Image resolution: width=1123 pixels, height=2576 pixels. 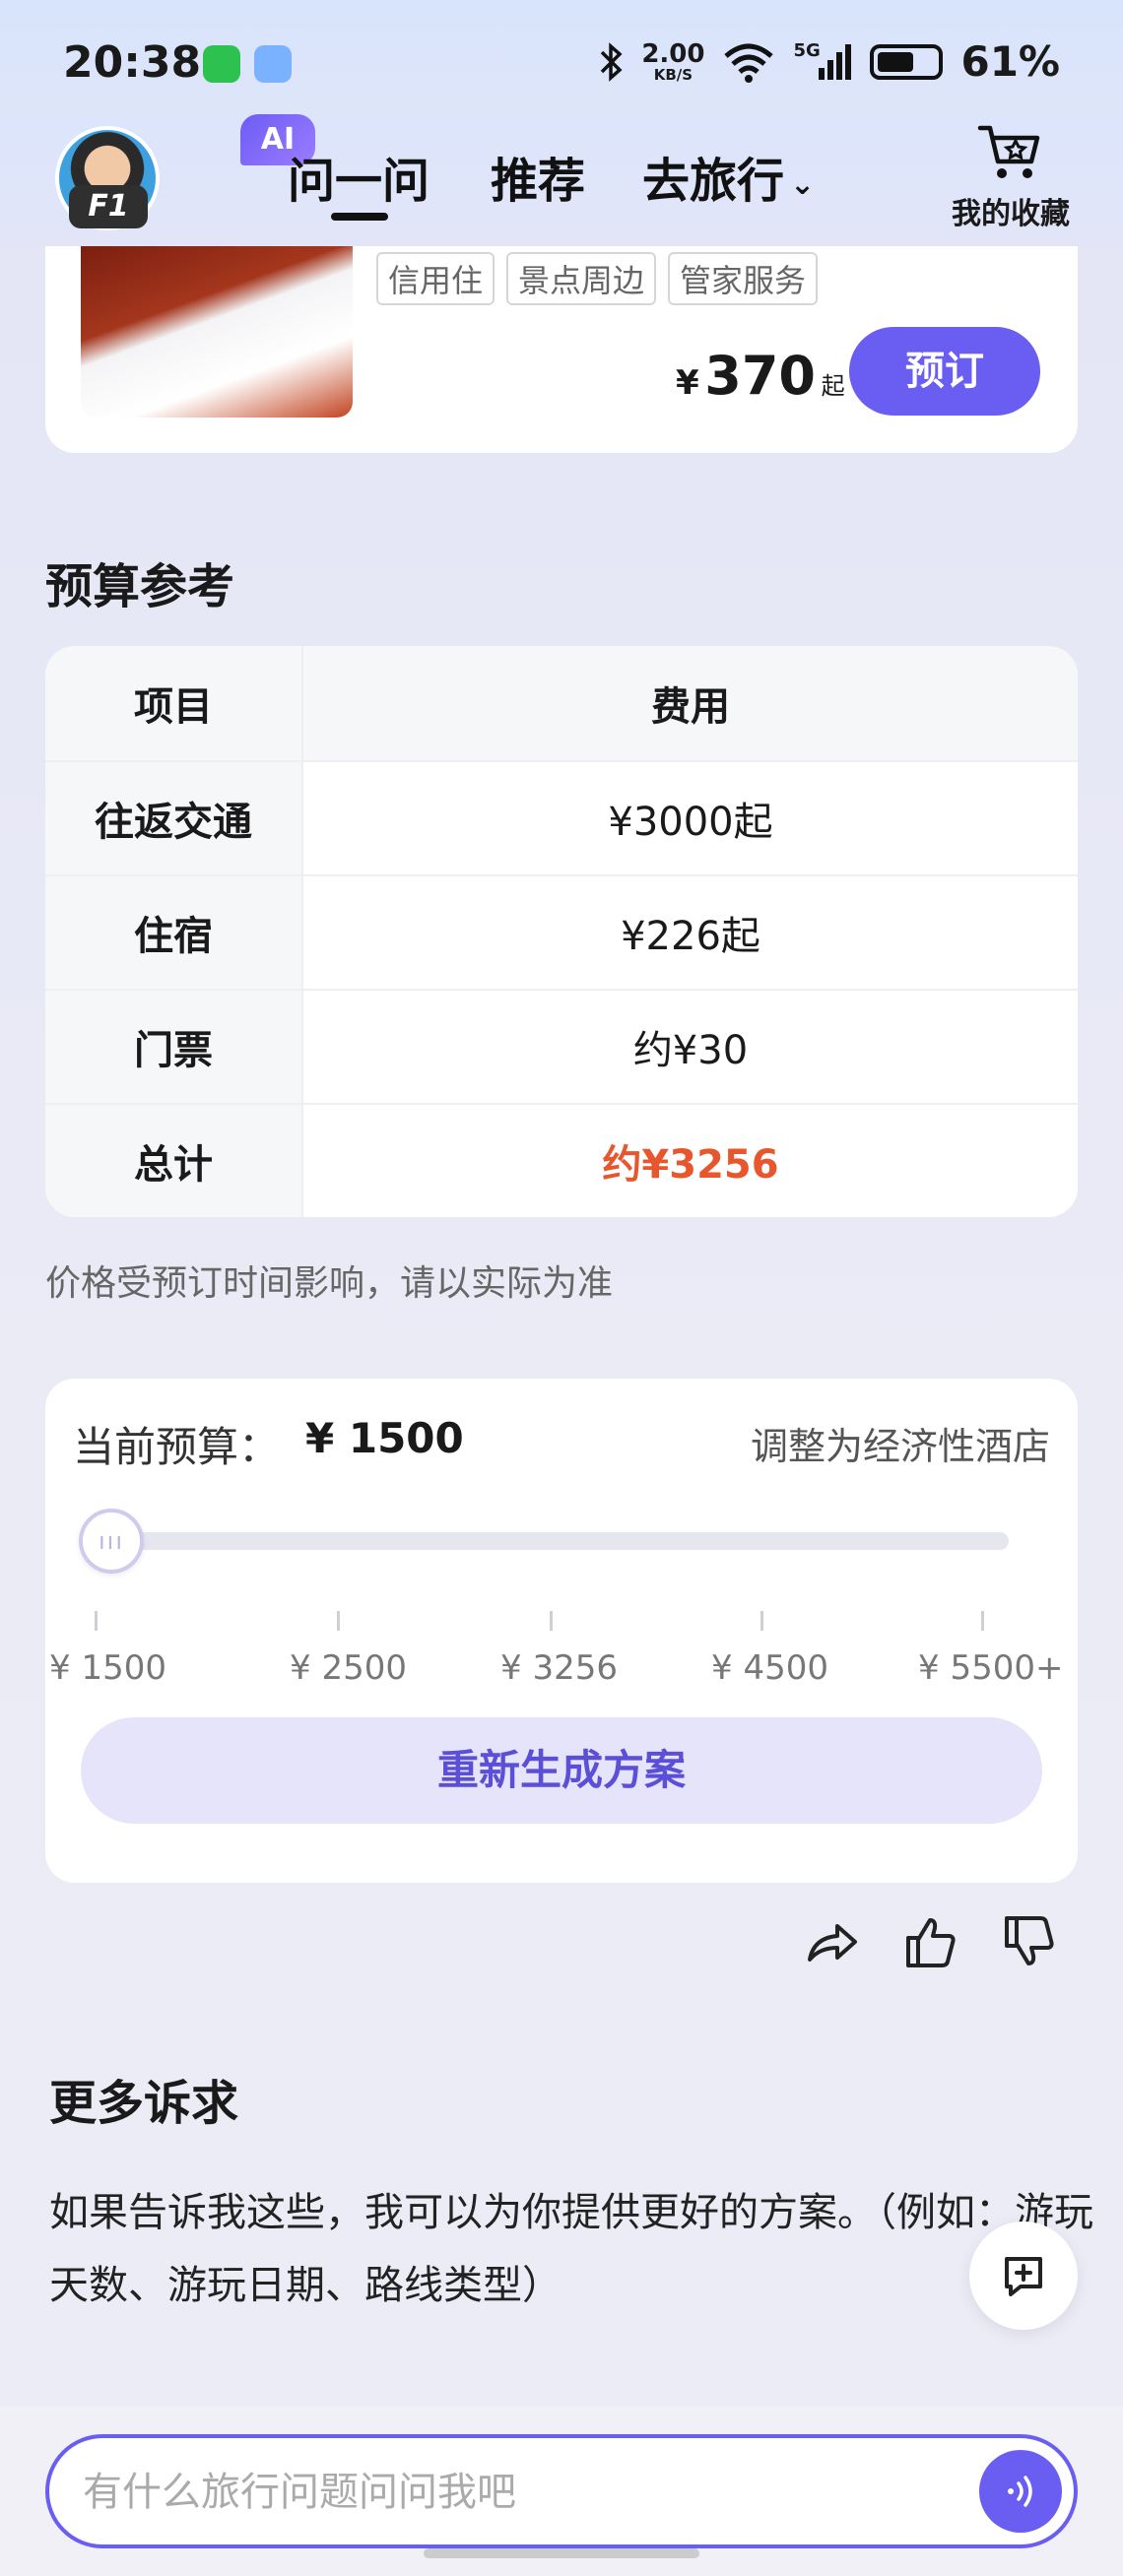 I want to click on table-row: 门票 约¥30, so click(x=561, y=1046).